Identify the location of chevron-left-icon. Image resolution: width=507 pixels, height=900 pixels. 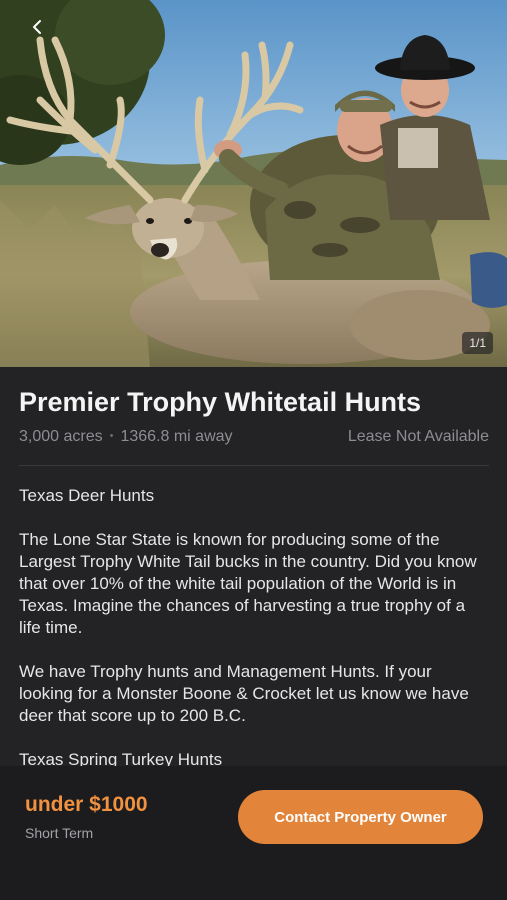
(37, 27).